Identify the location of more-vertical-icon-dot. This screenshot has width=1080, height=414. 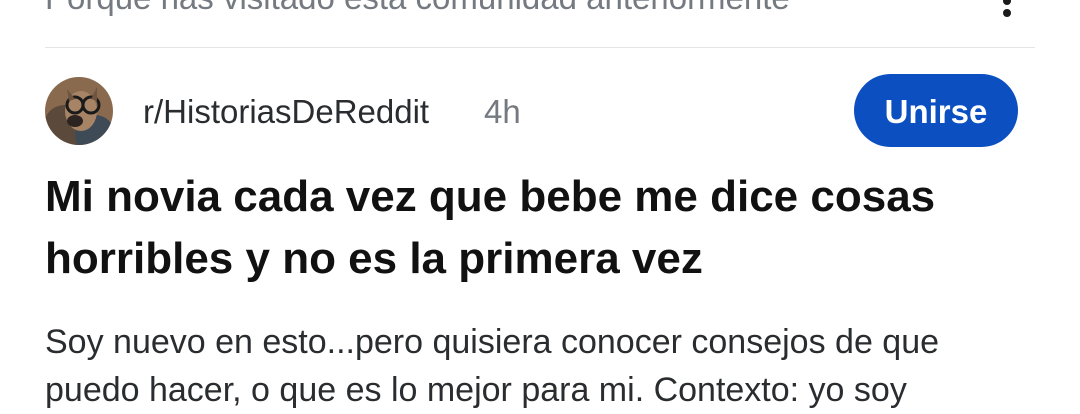
(1007, 13).